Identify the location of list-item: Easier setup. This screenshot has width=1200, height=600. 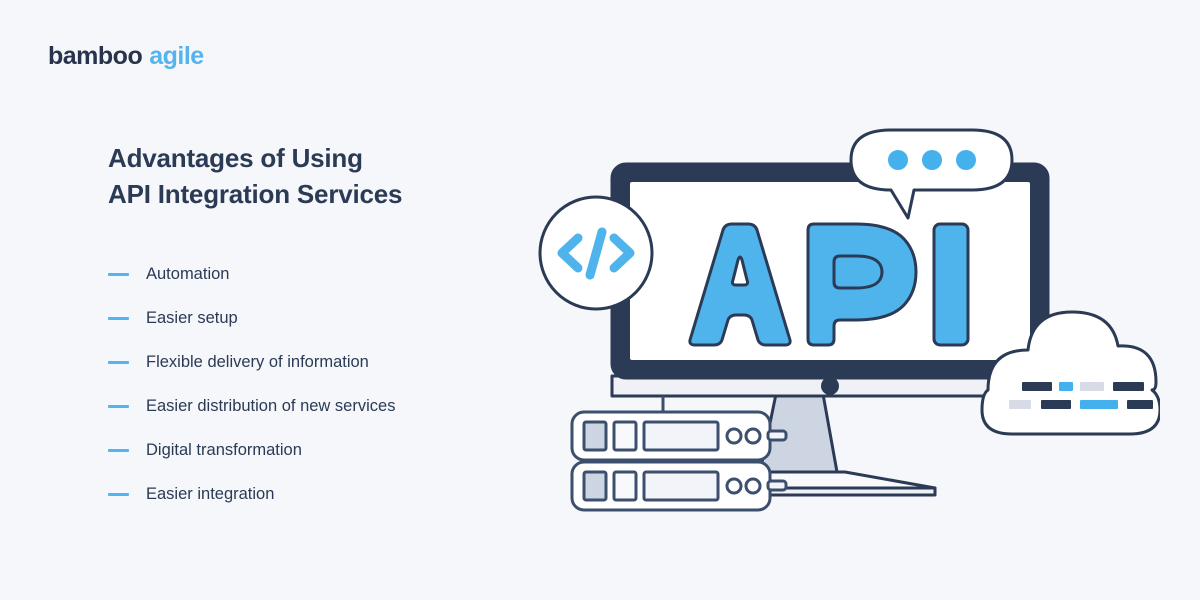
(323, 318).